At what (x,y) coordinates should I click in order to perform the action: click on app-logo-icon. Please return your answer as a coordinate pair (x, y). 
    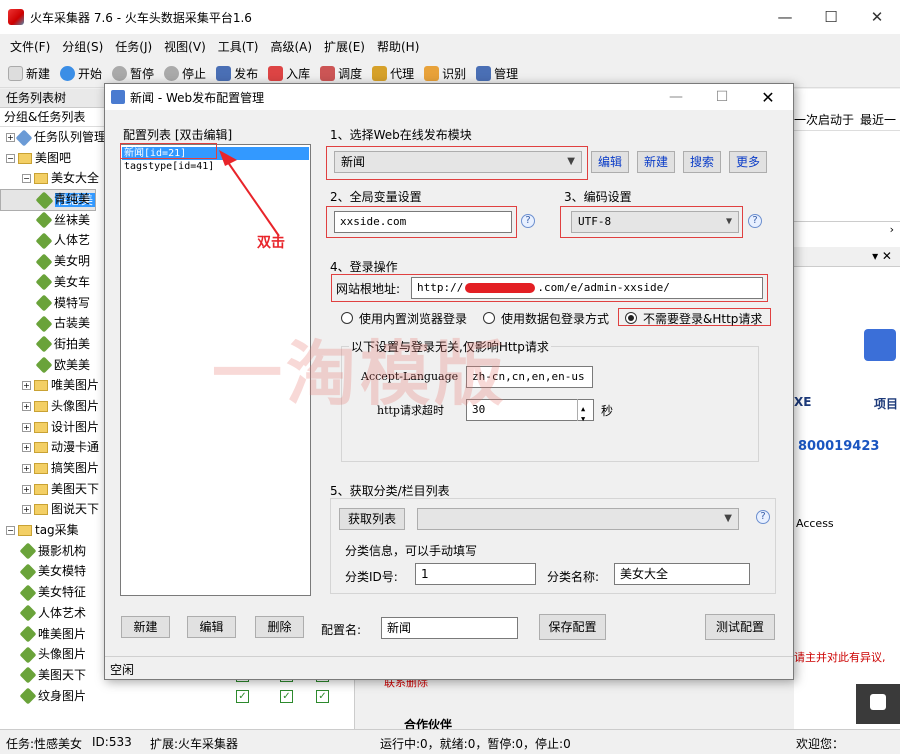
    Looking at the image, I should click on (16, 17).